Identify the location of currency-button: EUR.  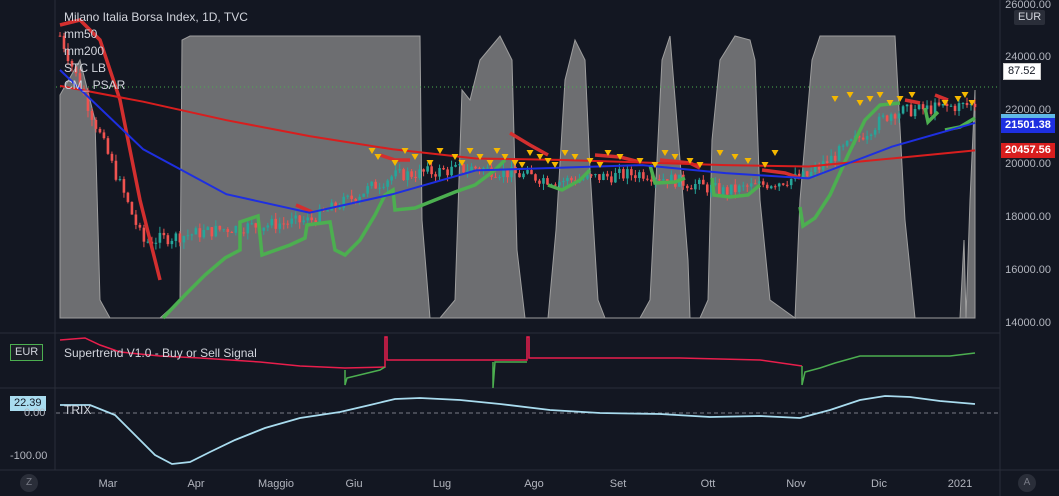
(1030, 17).